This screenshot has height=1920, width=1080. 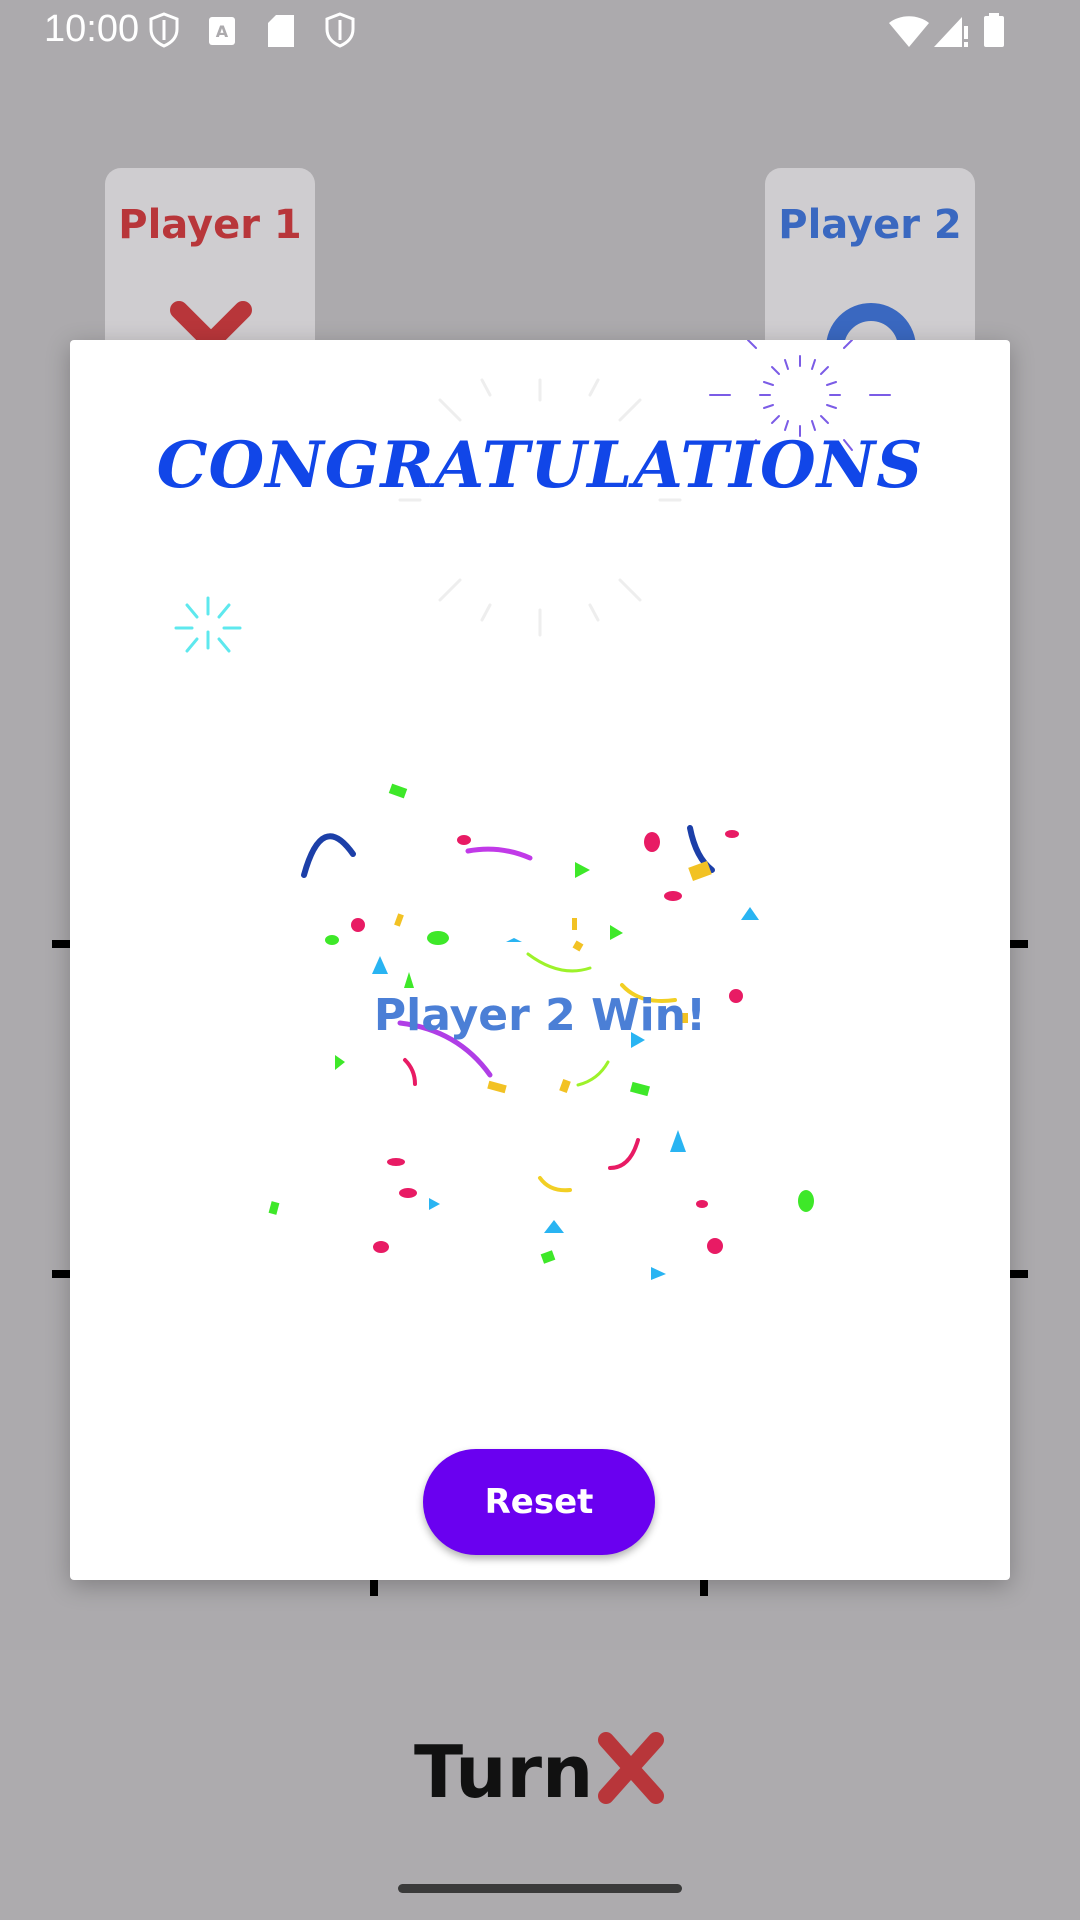 What do you see at coordinates (540, 1888) in the screenshot?
I see `home-indicator` at bounding box center [540, 1888].